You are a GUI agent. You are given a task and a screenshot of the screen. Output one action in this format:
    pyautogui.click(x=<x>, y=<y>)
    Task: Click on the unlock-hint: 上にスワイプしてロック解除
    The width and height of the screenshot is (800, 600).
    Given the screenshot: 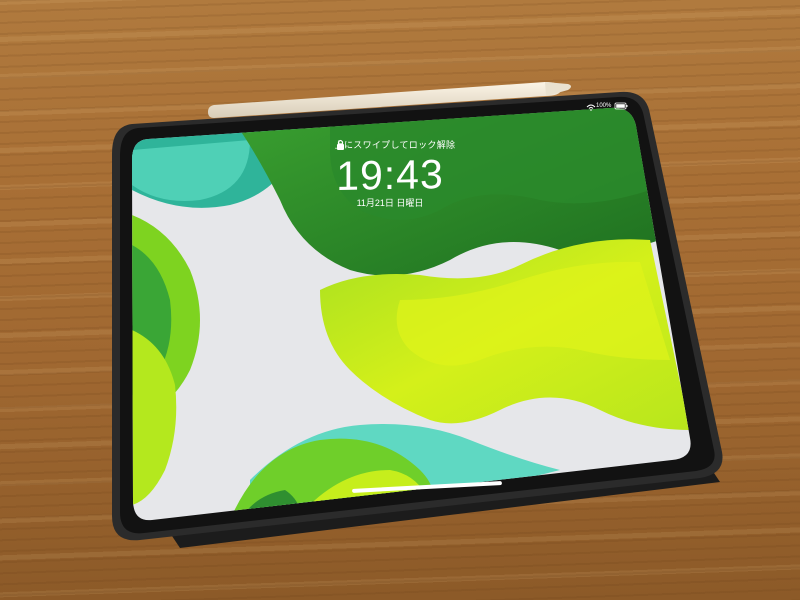 What is the action you would take?
    pyautogui.click(x=395, y=145)
    